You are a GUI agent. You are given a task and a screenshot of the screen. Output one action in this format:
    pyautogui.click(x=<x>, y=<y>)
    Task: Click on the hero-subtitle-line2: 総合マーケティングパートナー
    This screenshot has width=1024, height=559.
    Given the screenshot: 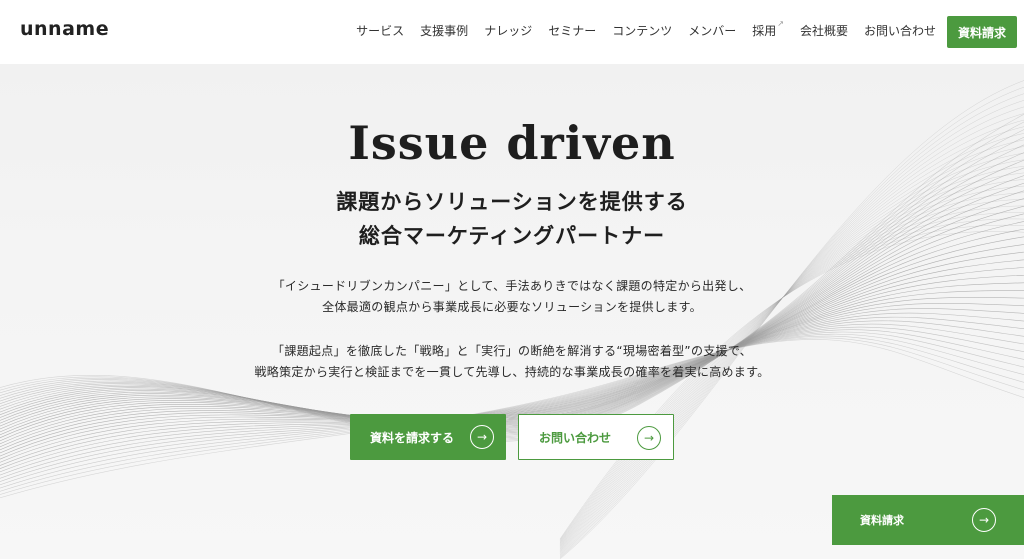 What is the action you would take?
    pyautogui.click(x=512, y=236)
    